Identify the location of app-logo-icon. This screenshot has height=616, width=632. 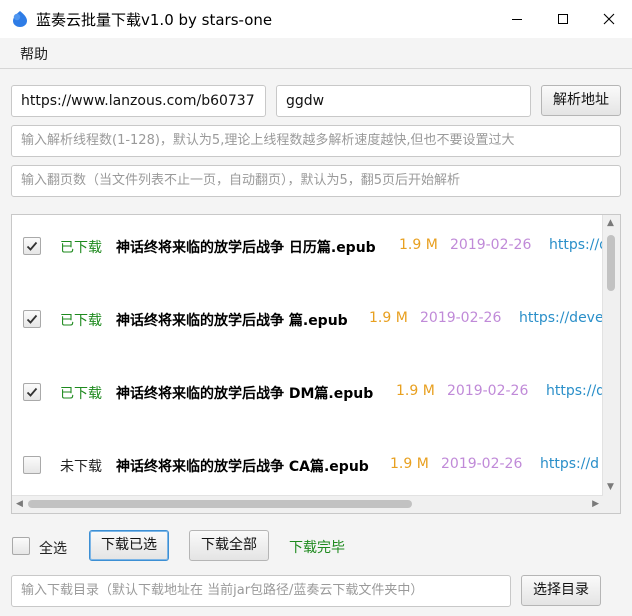
(20, 19).